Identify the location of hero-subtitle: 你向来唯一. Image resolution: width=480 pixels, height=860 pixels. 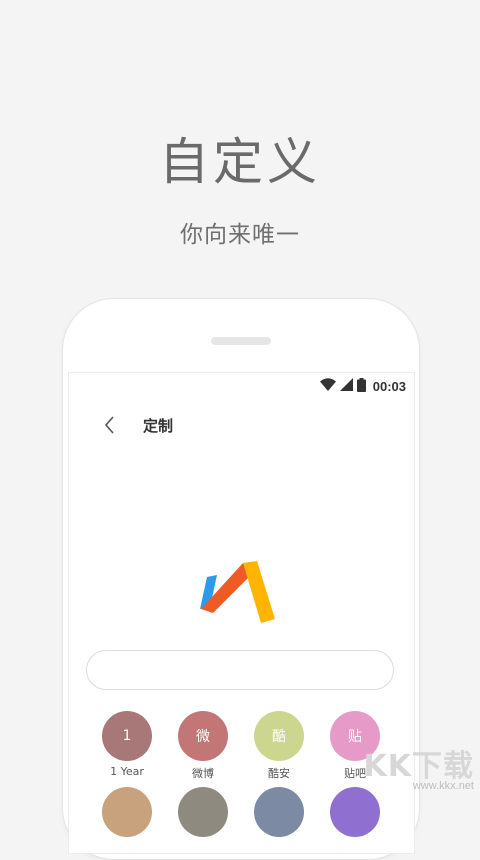
(240, 235).